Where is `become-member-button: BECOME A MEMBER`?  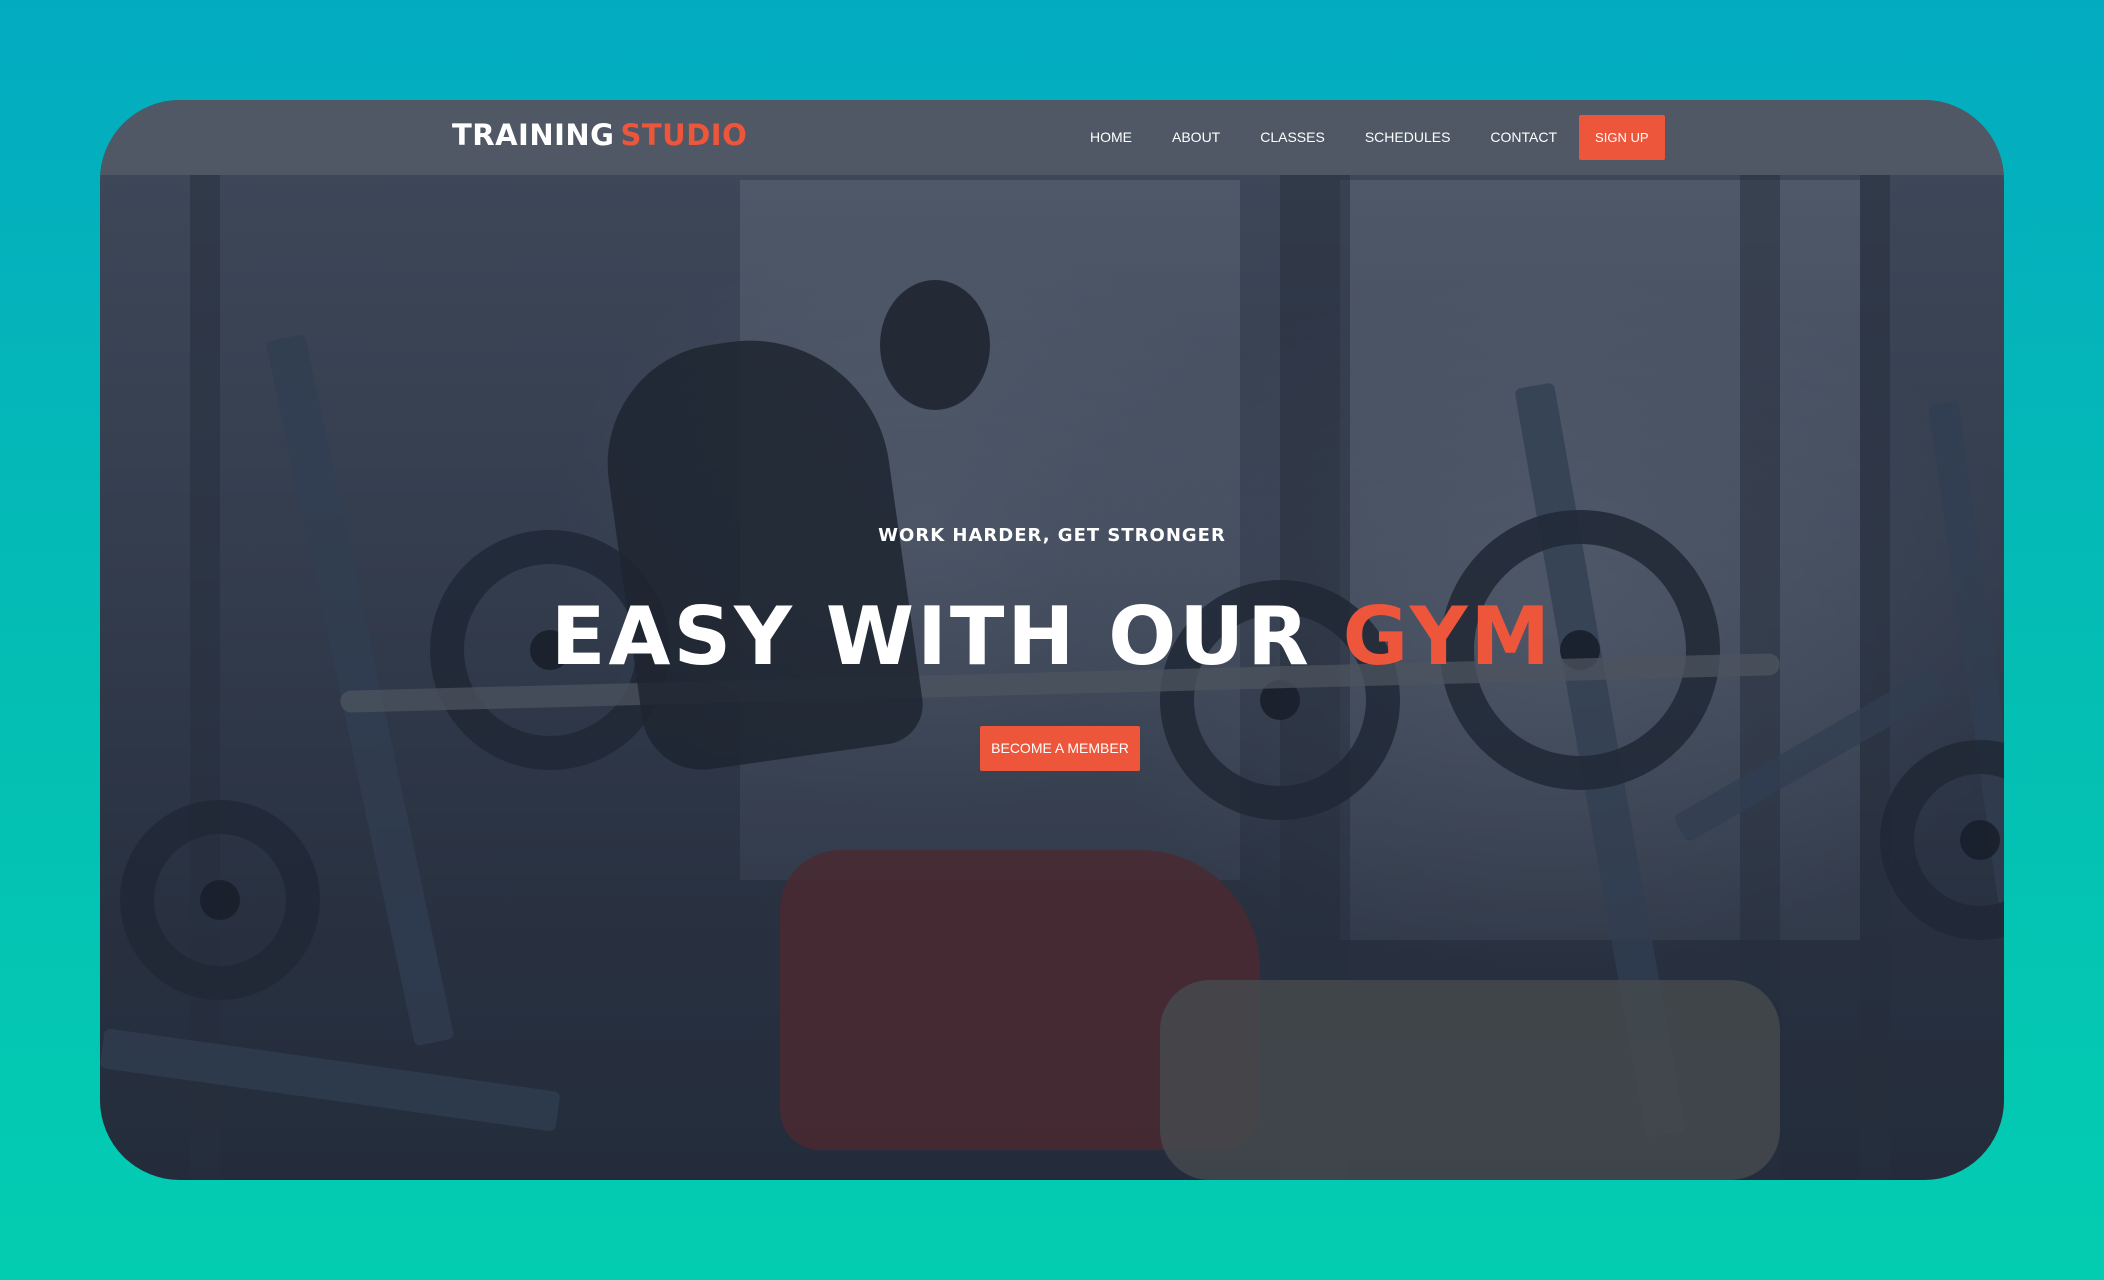
become-member-button: BECOME A MEMBER is located at coordinates (1060, 748).